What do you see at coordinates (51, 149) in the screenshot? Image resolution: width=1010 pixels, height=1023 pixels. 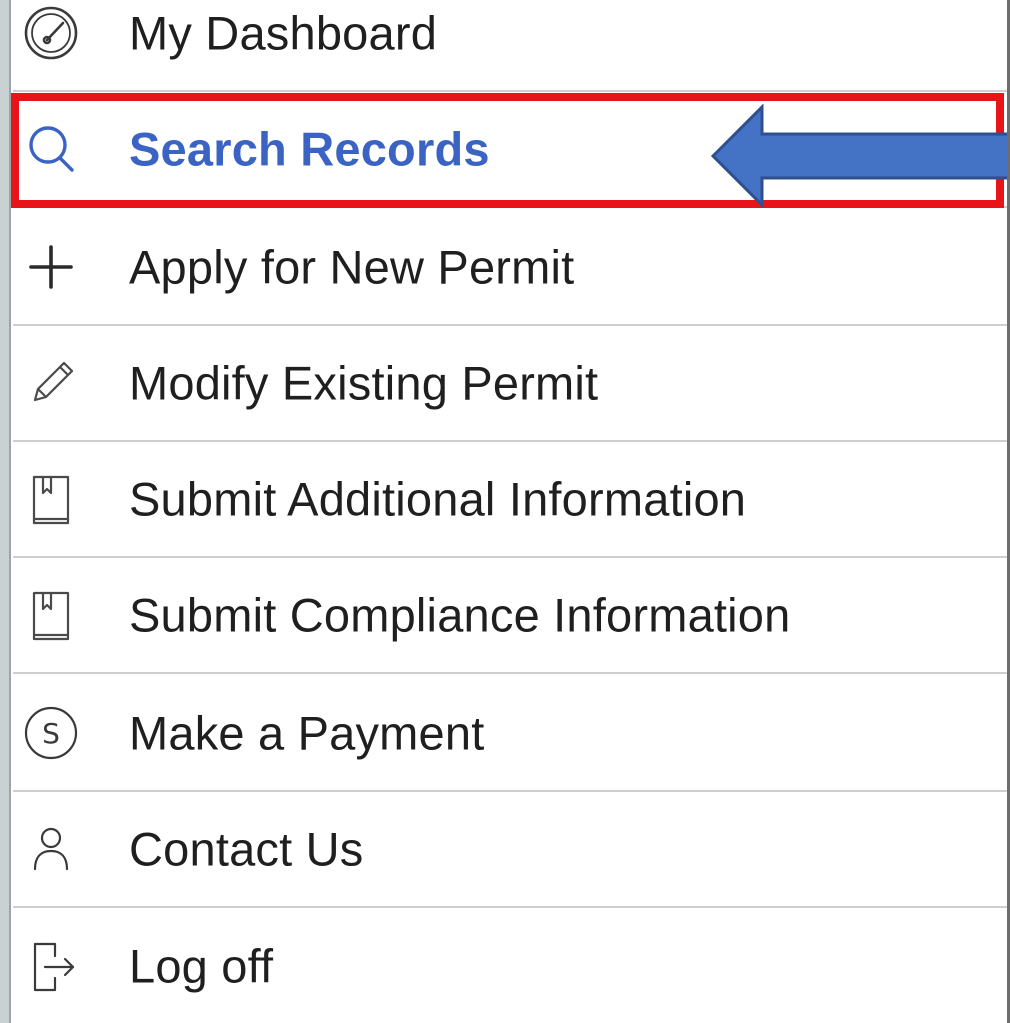 I see `search-icon` at bounding box center [51, 149].